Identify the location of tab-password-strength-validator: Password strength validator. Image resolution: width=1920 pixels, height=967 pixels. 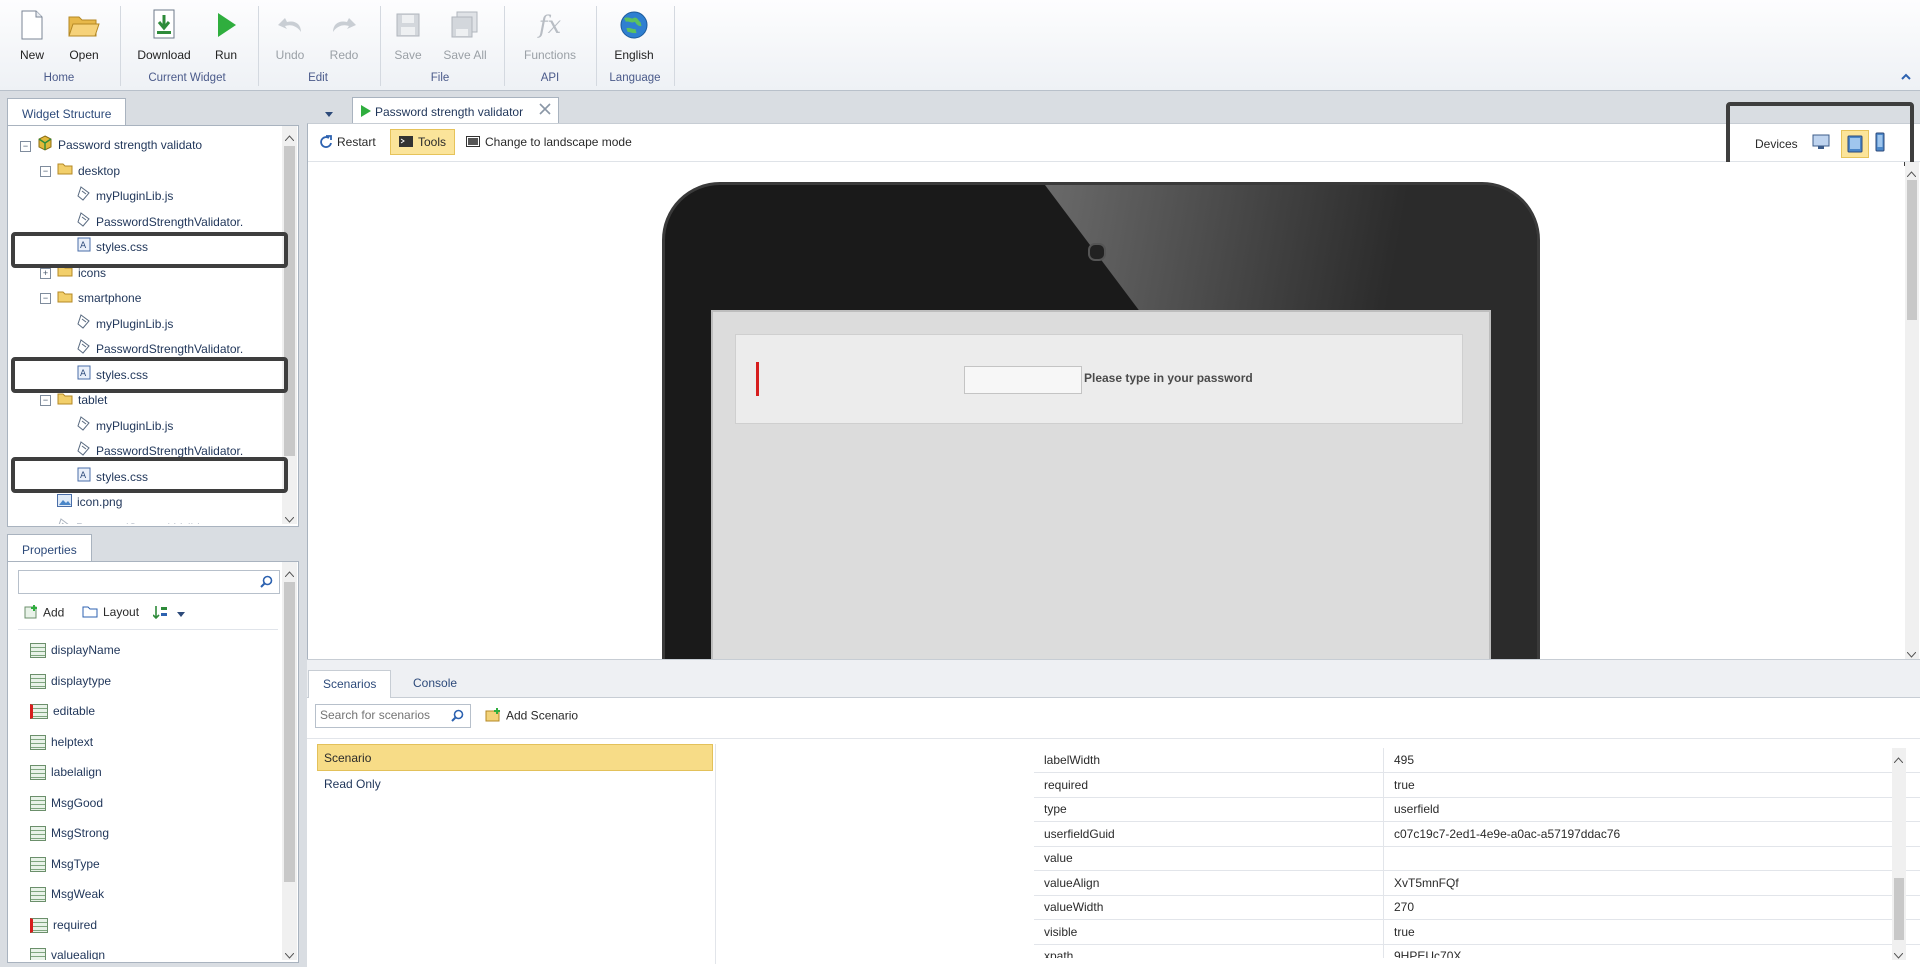
(455, 111).